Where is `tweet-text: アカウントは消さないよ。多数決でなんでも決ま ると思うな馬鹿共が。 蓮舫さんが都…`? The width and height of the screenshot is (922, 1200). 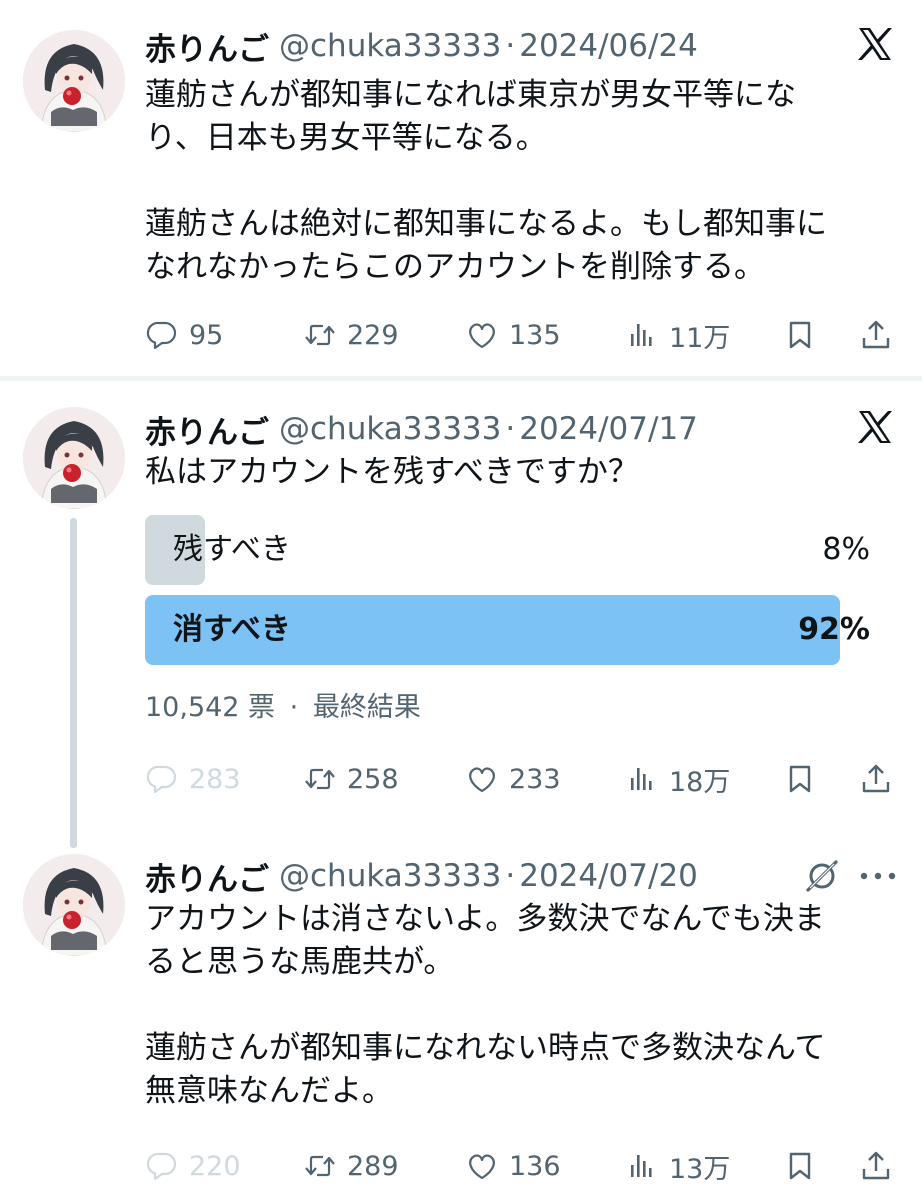 tweet-text: アカウントは消さないよ。多数決でなんでも決ま ると思うな馬鹿共が。 蓮舫さんが都… is located at coordinates (512, 1005).